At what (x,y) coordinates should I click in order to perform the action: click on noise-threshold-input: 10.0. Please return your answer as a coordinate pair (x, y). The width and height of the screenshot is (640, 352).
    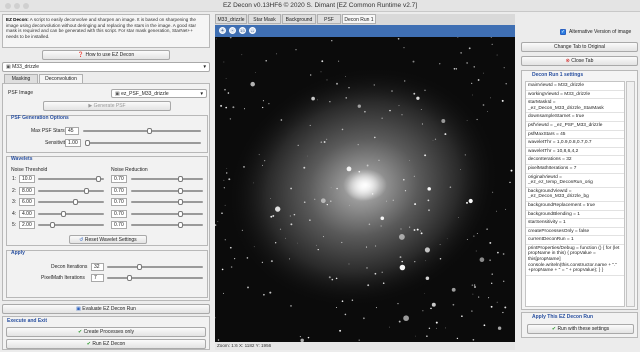
    Looking at the image, I should click on (27, 179).